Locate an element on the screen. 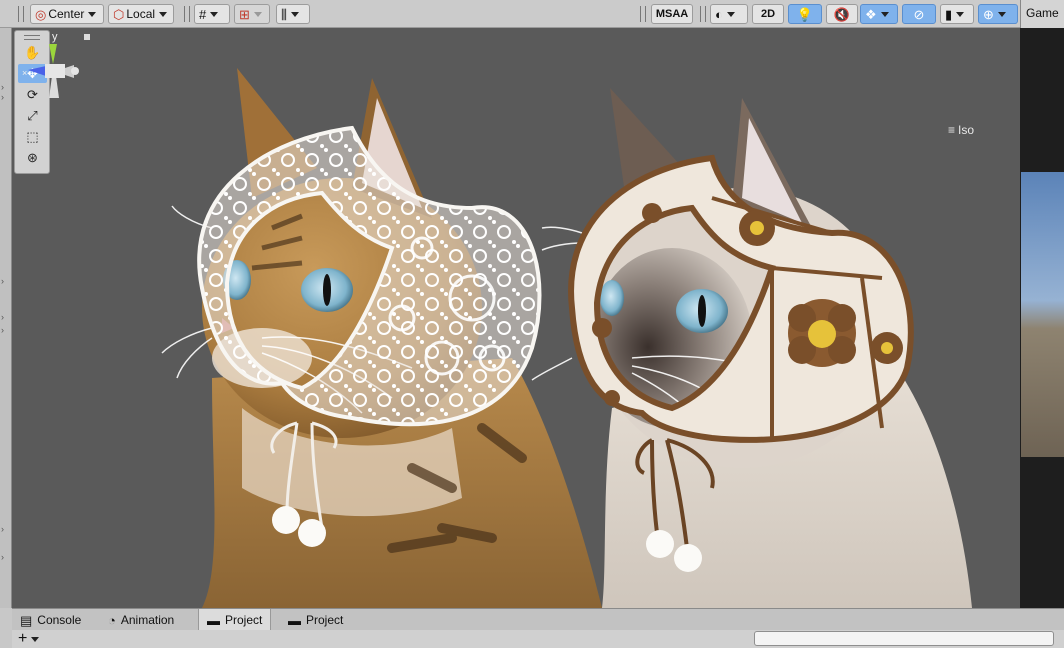 This screenshot has height=648, width=1064. camera-icon: ▮ is located at coordinates (949, 14).